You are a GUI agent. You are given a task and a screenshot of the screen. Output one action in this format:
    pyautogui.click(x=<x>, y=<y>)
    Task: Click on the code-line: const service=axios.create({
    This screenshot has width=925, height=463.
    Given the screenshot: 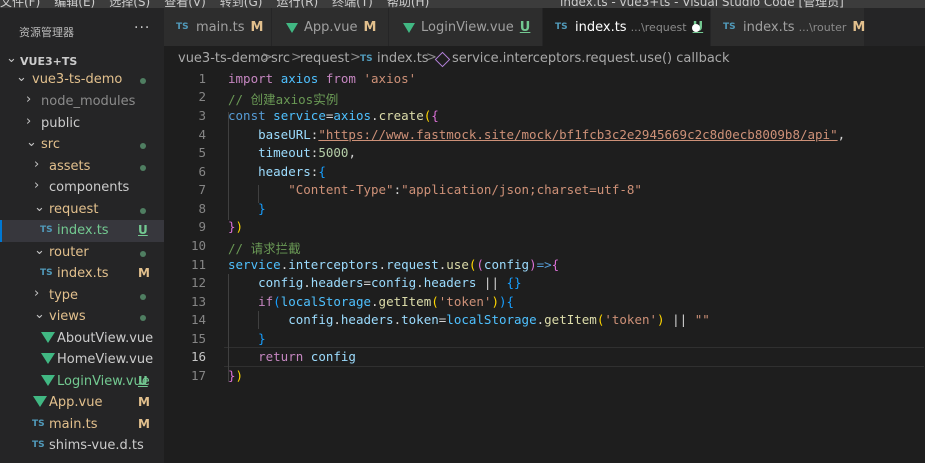 What is the action you would take?
    pyautogui.click(x=333, y=115)
    